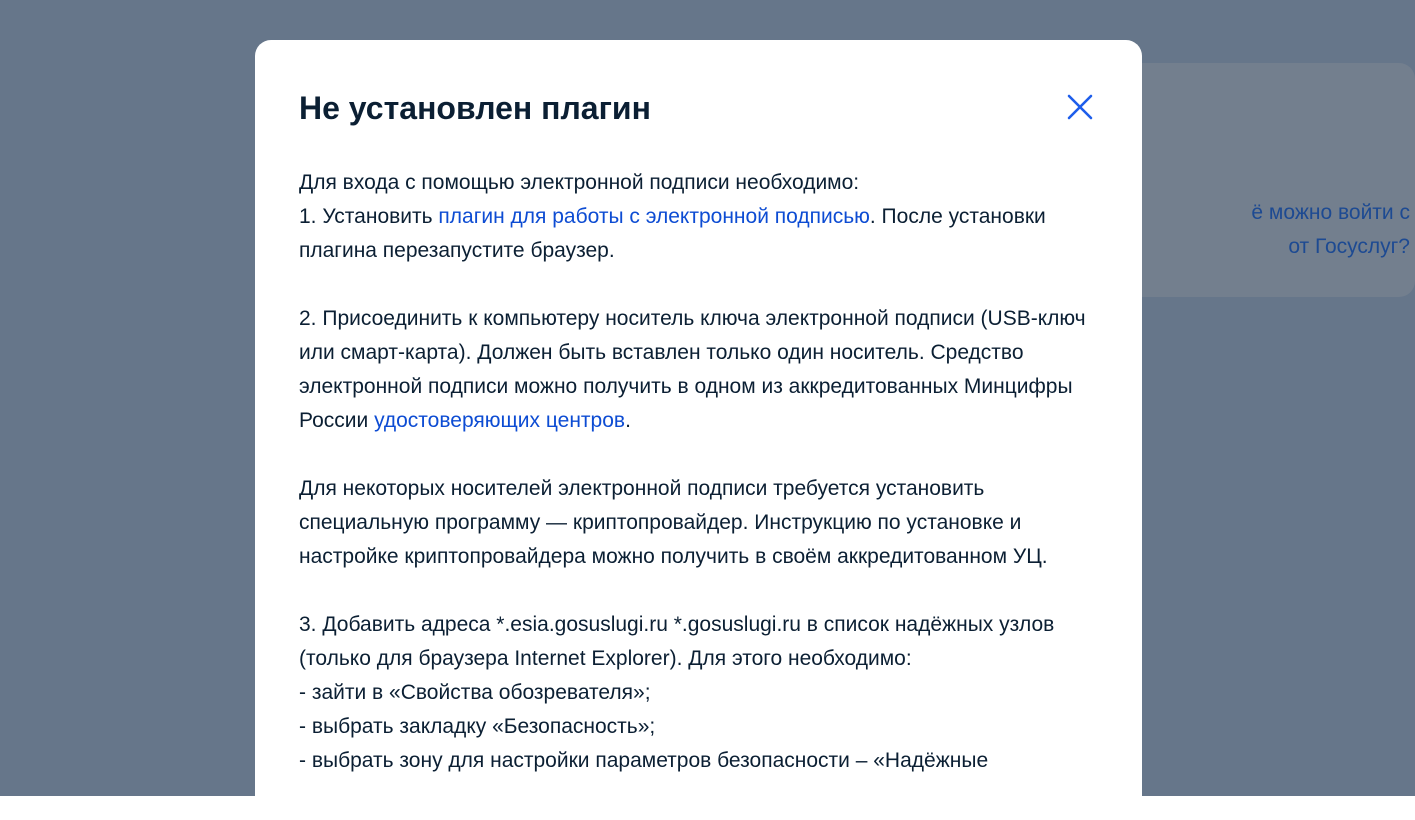  I want to click on close-button, so click(1080, 107).